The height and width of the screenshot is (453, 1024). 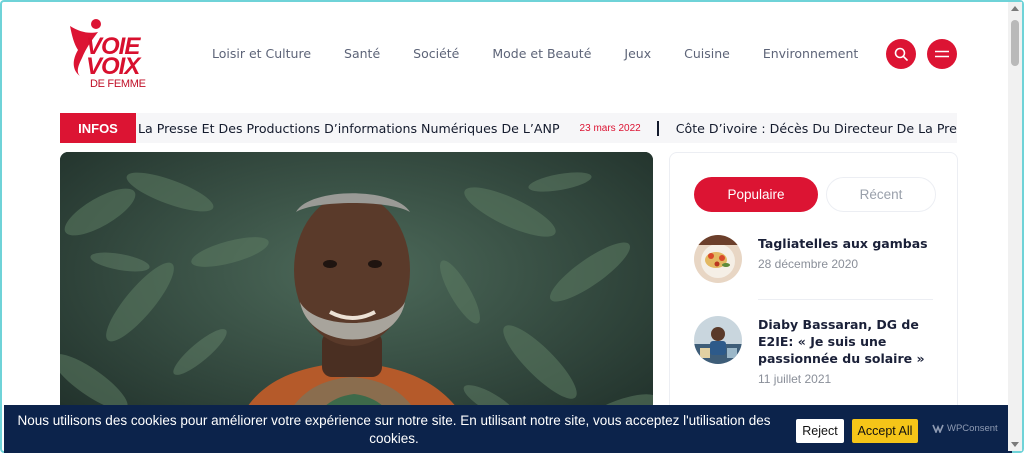 What do you see at coordinates (808, 264) in the screenshot?
I see `post-date: 28 décembre 2020` at bounding box center [808, 264].